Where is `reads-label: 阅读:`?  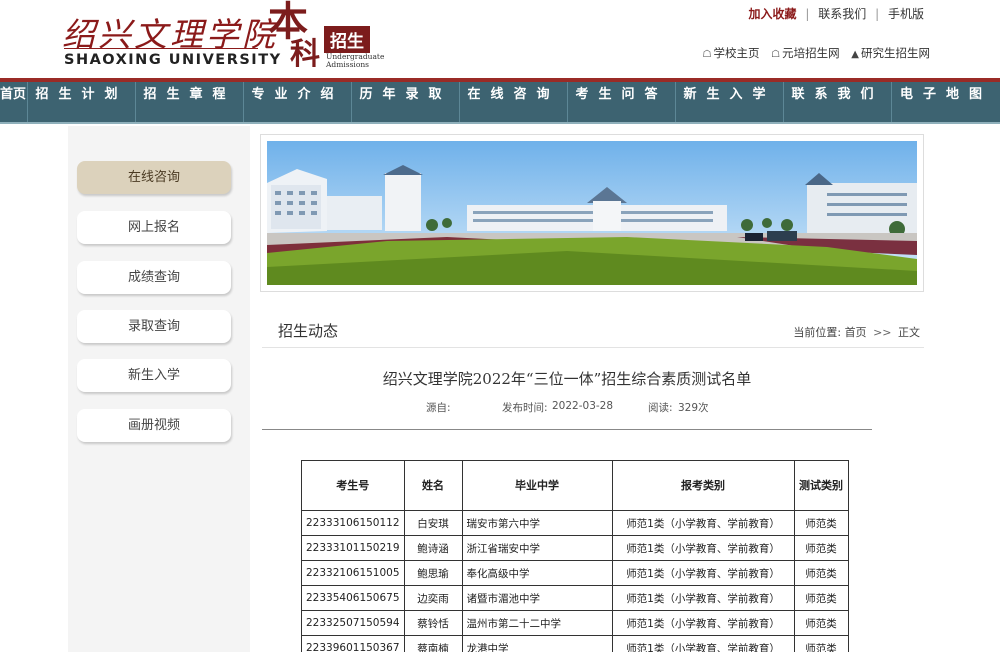
reads-label: 阅读: is located at coordinates (660, 408).